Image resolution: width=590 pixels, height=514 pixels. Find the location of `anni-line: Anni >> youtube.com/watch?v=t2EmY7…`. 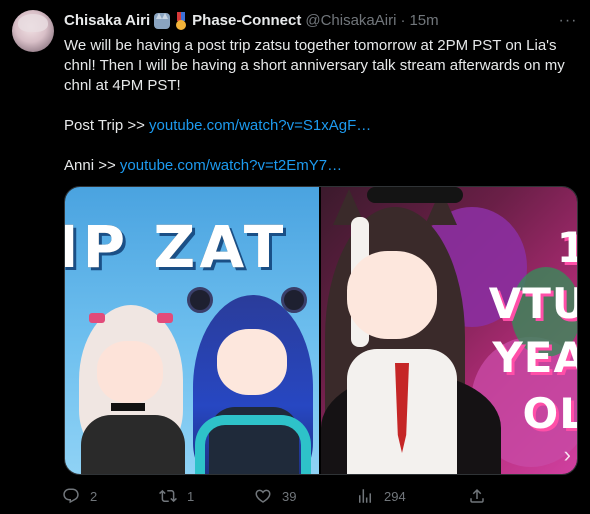

anni-line: Anni >> youtube.com/watch?v=t2EmY7… is located at coordinates (324, 166).